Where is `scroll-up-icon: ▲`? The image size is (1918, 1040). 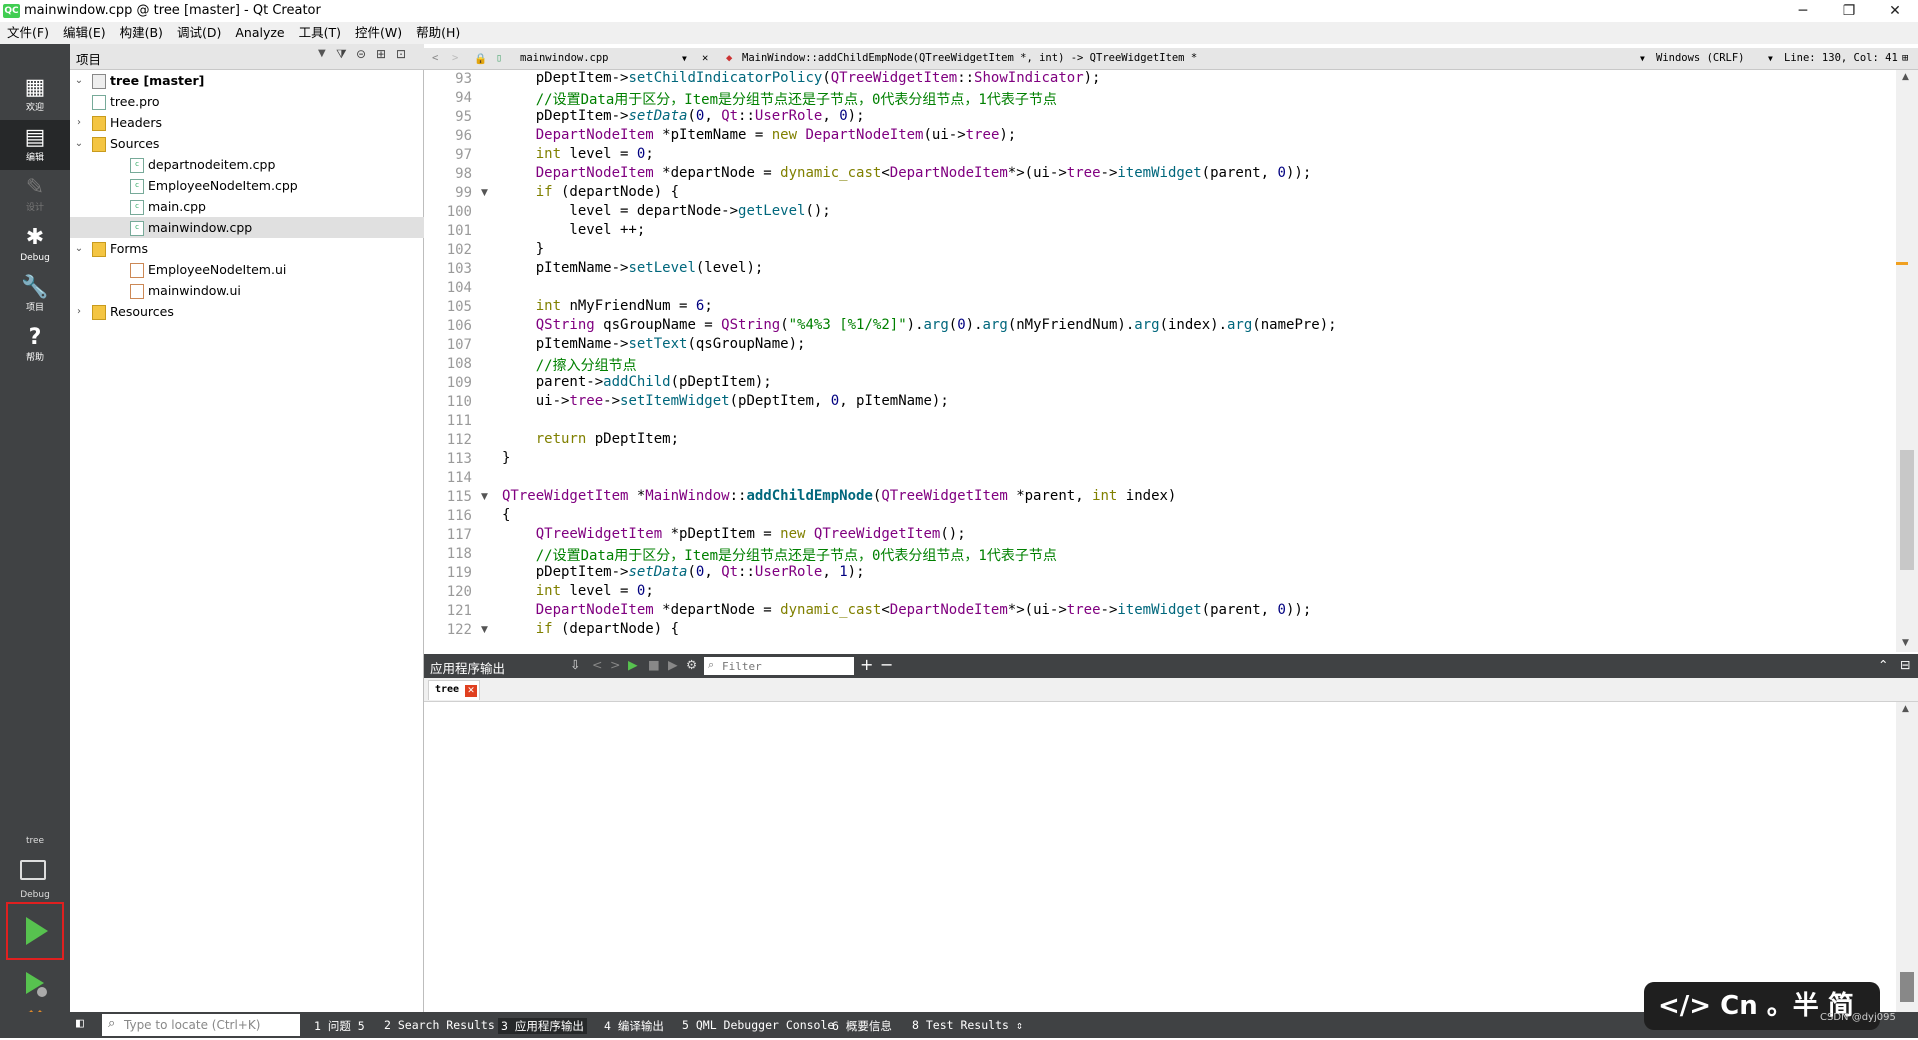 scroll-up-icon: ▲ is located at coordinates (1905, 77).